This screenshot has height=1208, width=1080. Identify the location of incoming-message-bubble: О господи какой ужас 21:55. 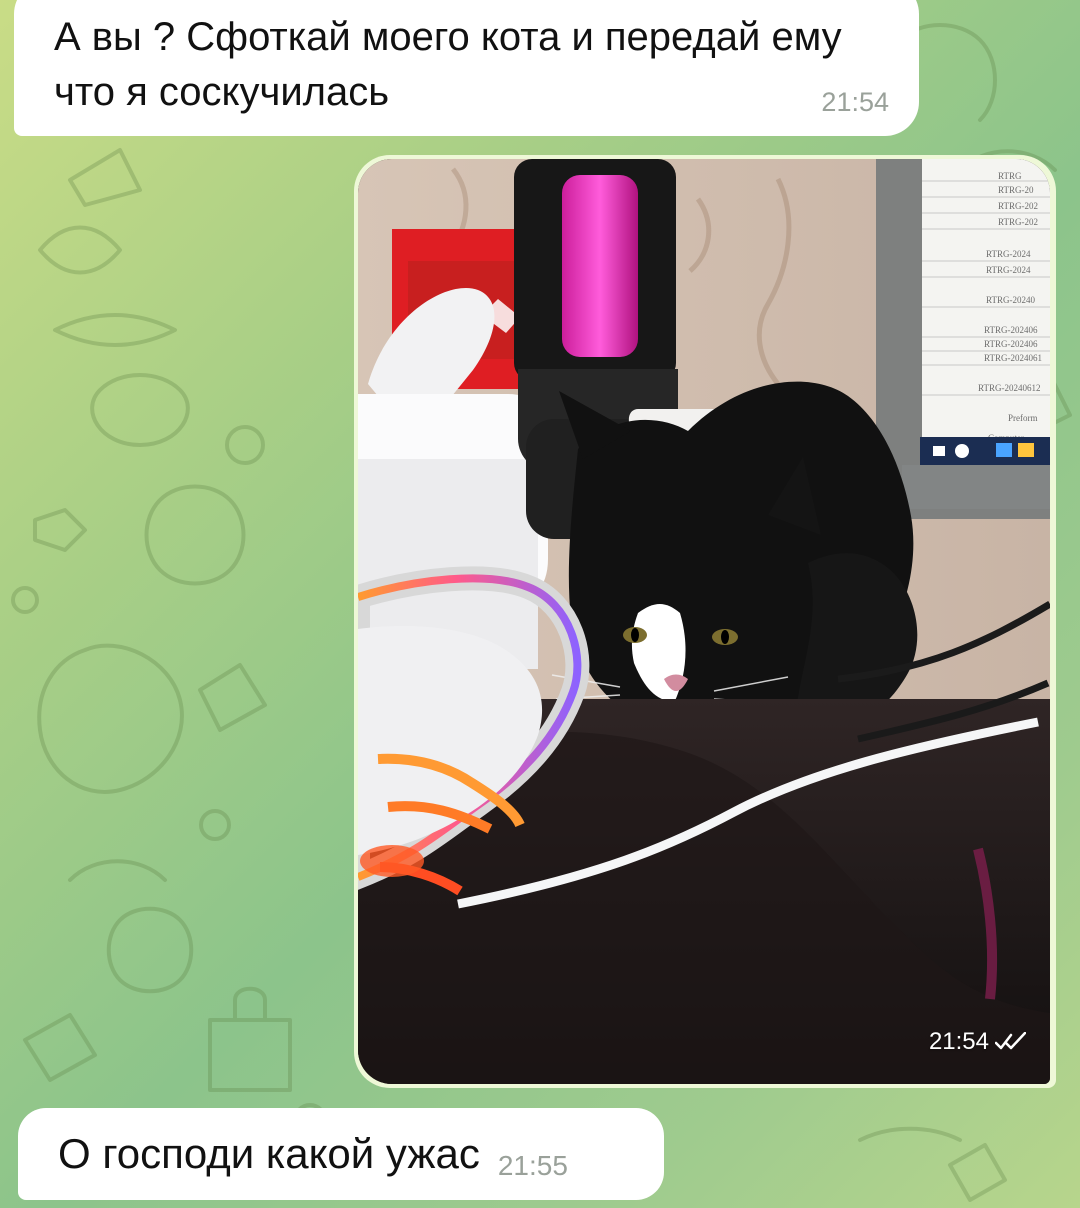
(341, 1154).